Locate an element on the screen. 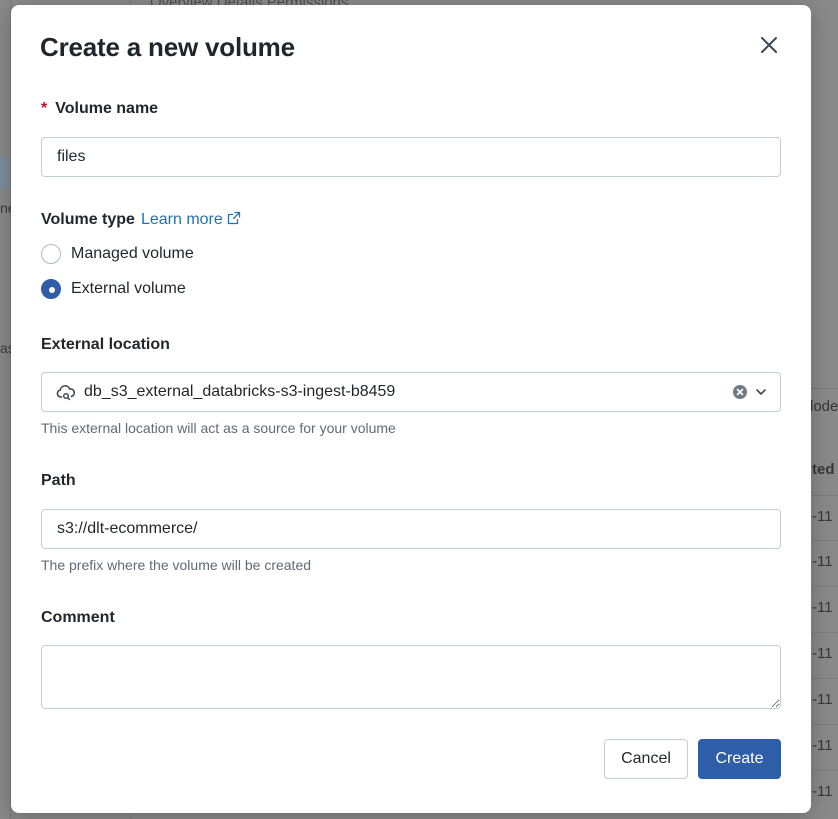  background-table-header: lode is located at coordinates (824, 406).